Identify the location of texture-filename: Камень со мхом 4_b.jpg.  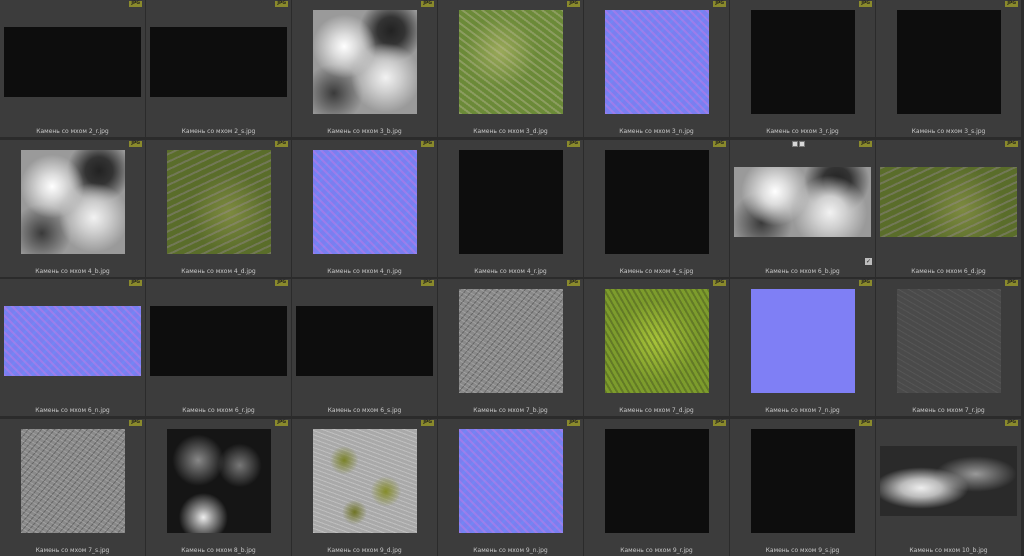
(72, 271).